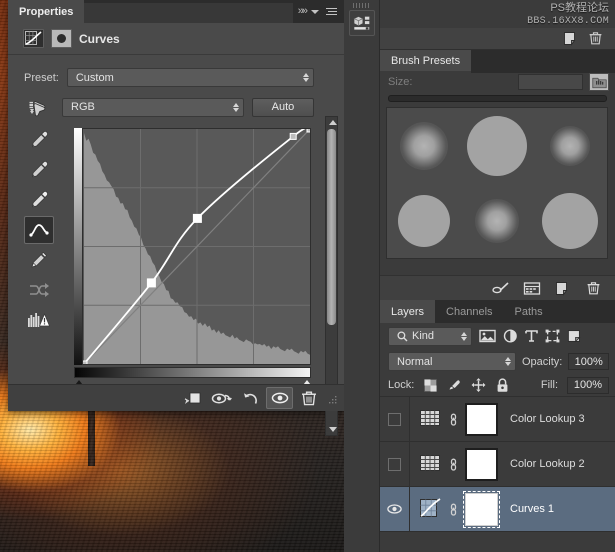 This screenshot has width=615, height=552. What do you see at coordinates (39, 320) in the screenshot?
I see `histogram-clipping-warning-icon` at bounding box center [39, 320].